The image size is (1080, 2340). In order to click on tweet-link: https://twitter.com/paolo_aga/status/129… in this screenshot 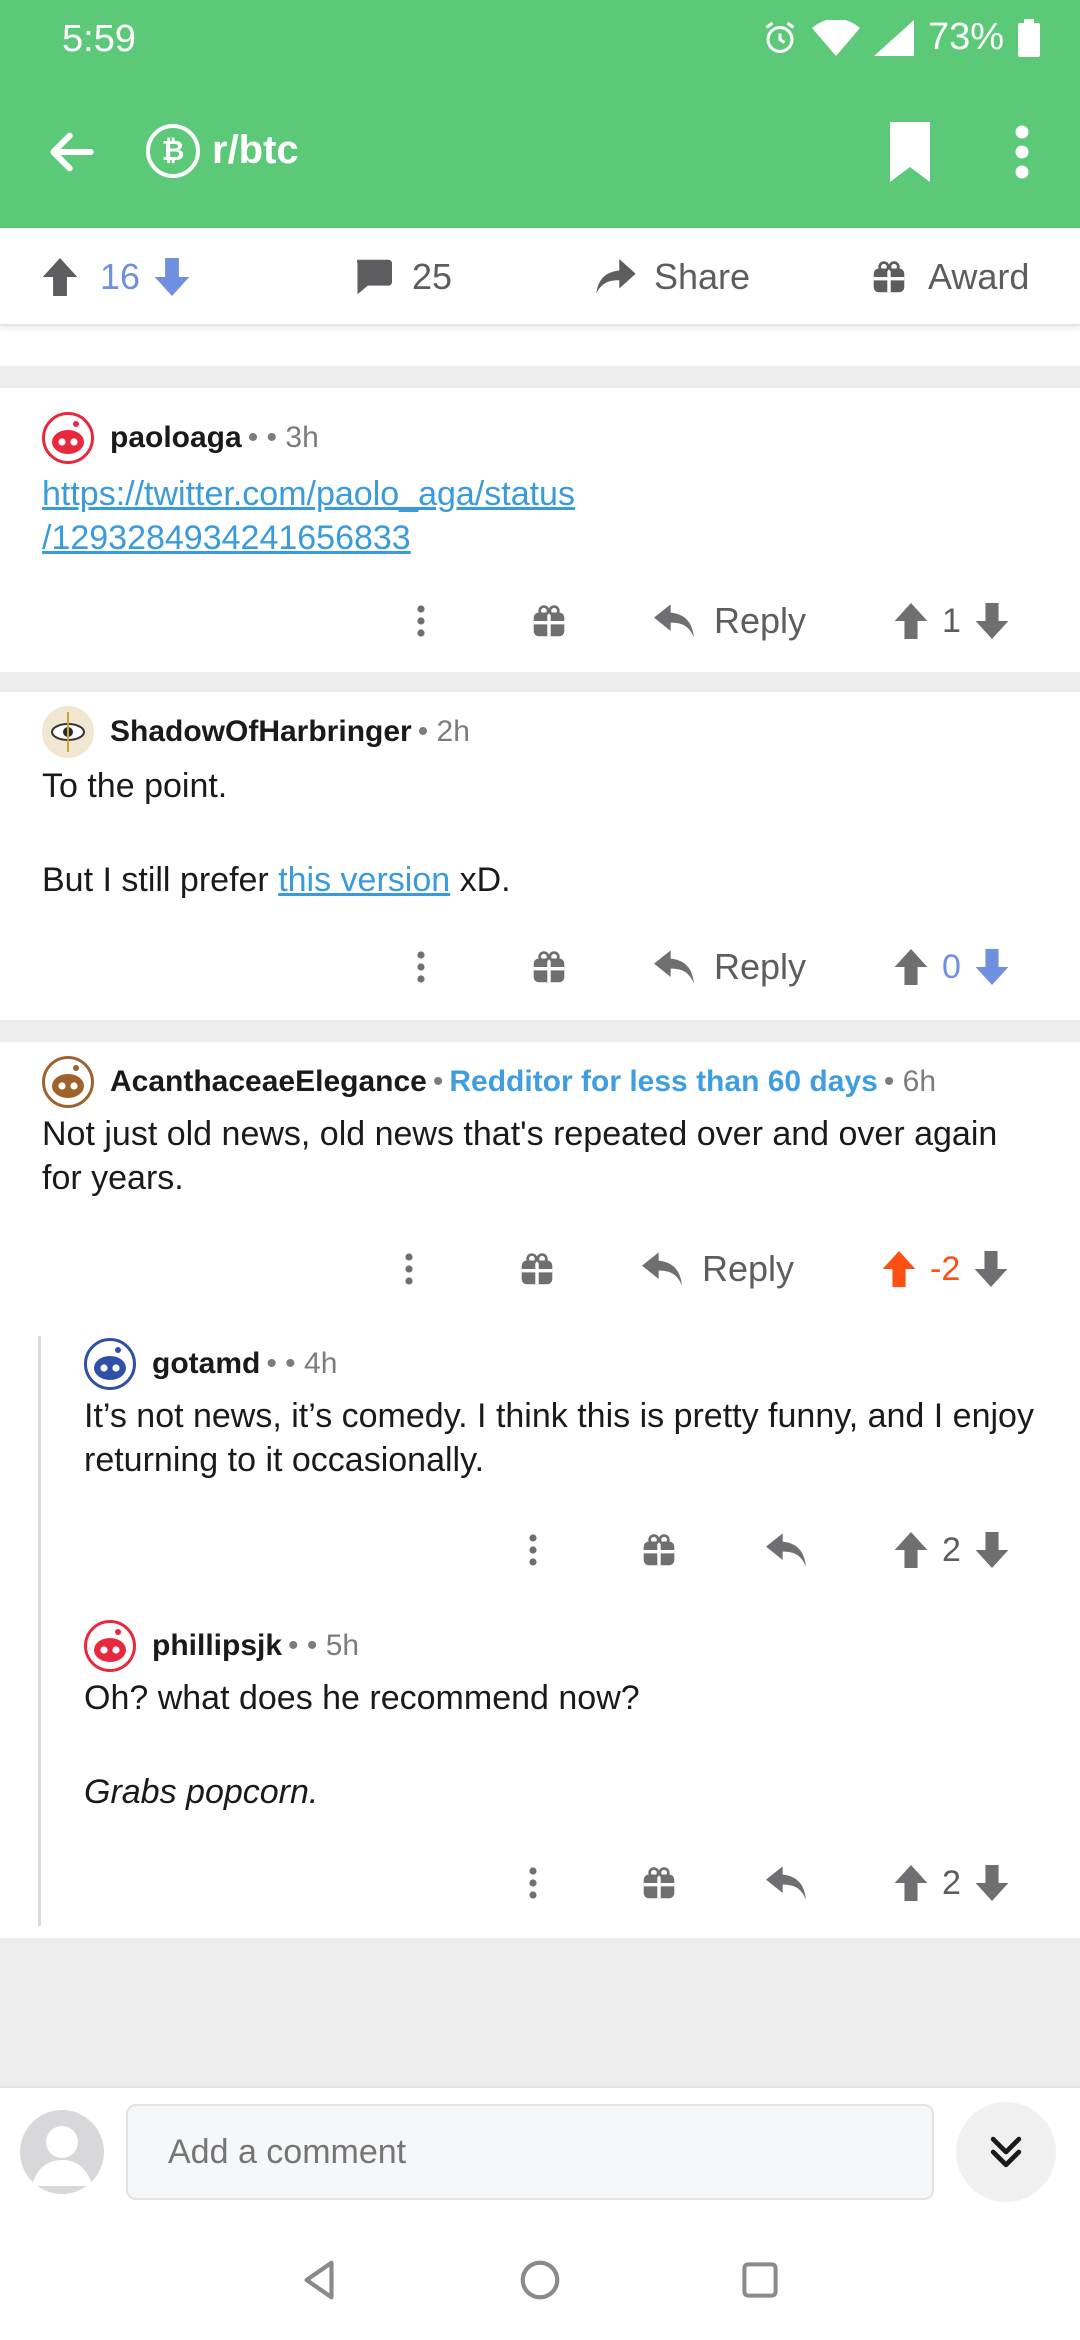, I will do `click(308, 516)`.